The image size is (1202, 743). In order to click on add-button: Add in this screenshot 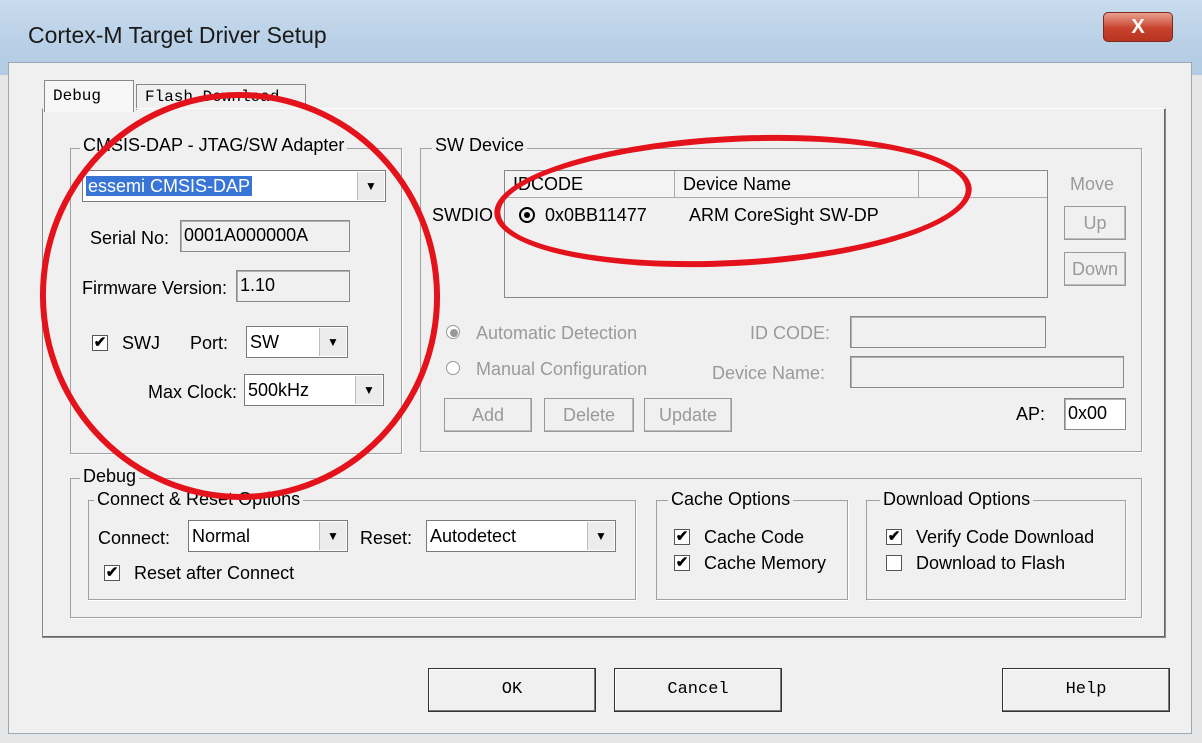, I will do `click(488, 415)`.